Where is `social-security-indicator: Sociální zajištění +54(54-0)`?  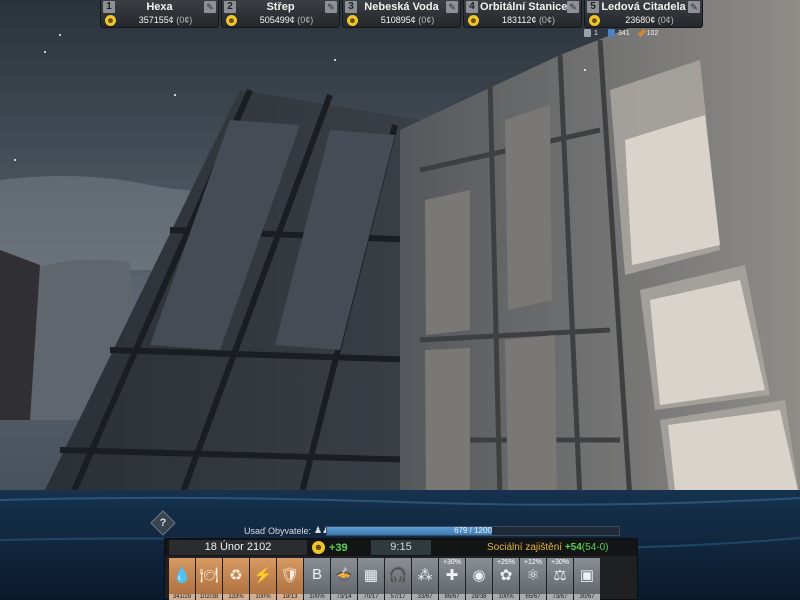
social-security-indicator: Sociální zajištění +54(54-0) is located at coordinates (547, 547).